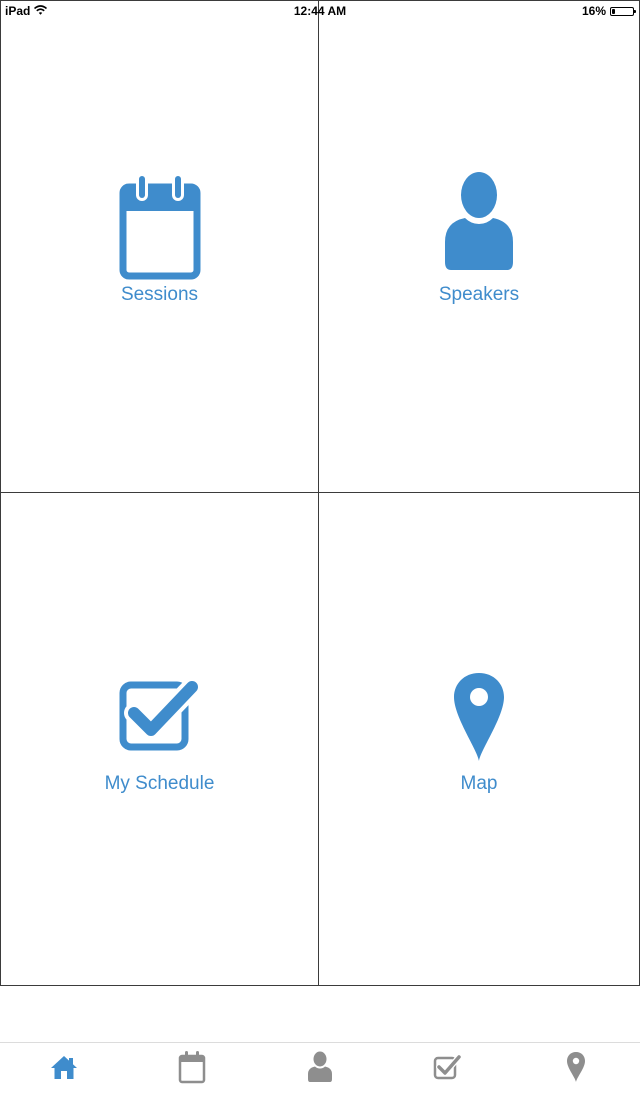 The height and width of the screenshot is (1096, 640). I want to click on status-time: 12:44 AM, so click(320, 11).